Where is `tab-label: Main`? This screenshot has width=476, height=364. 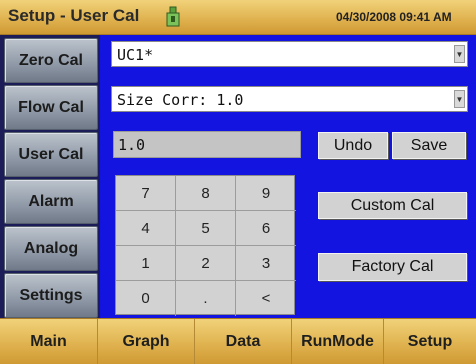
tab-label: Main is located at coordinates (48, 341).